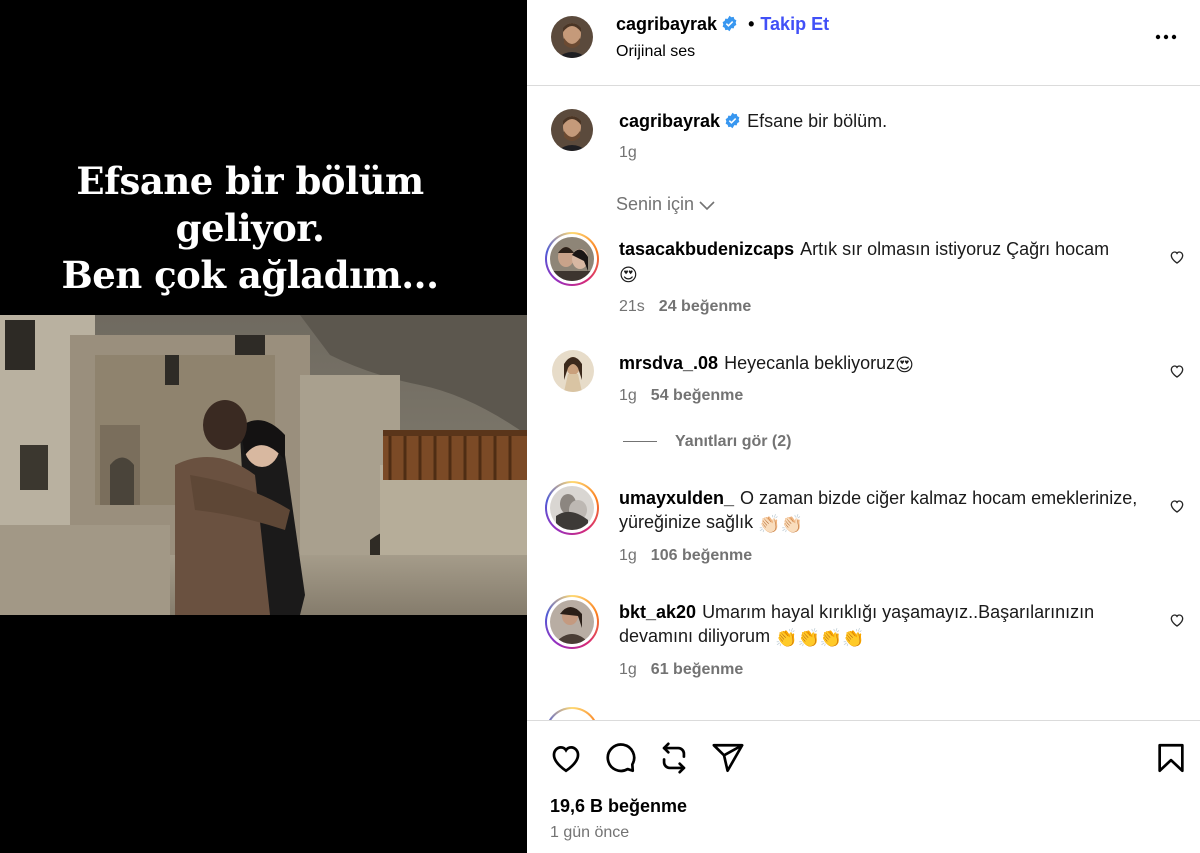 The width and height of the screenshot is (1200, 853). What do you see at coordinates (657, 612) in the screenshot?
I see `comment-username: bkt_ak20` at bounding box center [657, 612].